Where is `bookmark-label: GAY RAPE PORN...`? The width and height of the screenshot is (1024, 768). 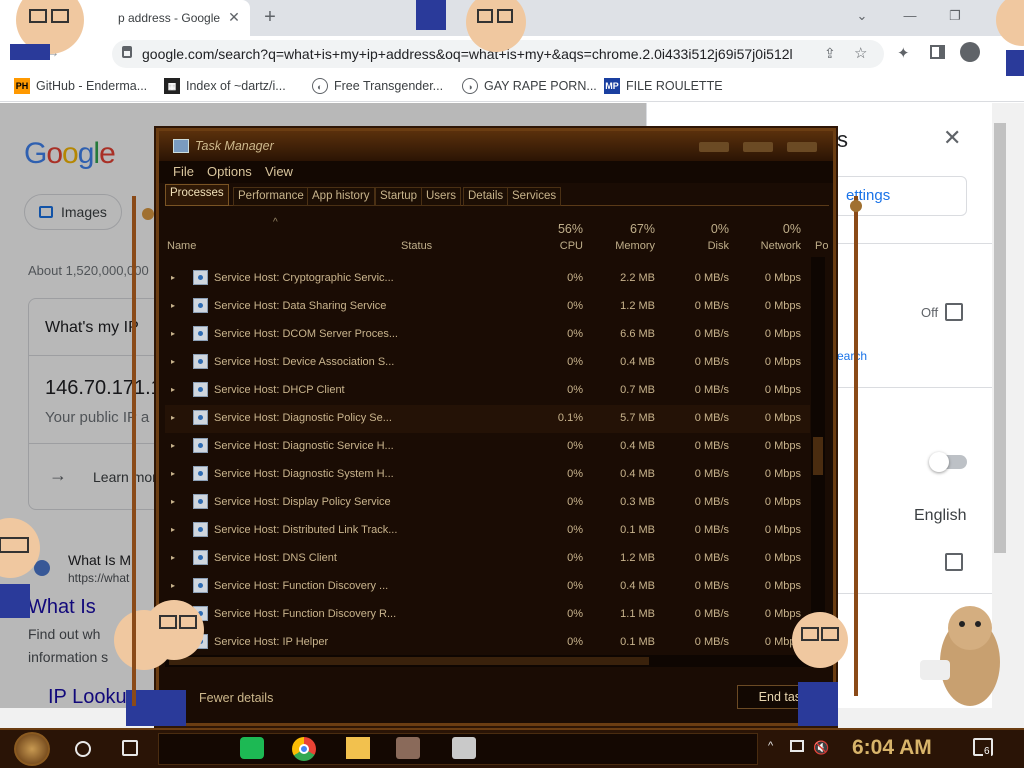
bookmark-label: GAY RAPE PORN... is located at coordinates (540, 86).